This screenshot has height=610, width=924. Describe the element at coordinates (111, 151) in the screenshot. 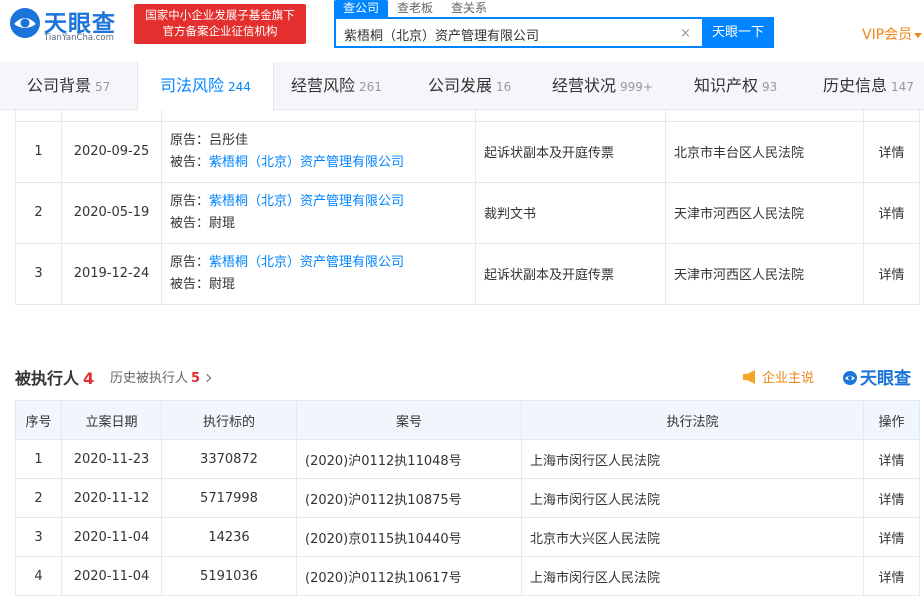

I see `row-date: 2020-09-25` at that location.